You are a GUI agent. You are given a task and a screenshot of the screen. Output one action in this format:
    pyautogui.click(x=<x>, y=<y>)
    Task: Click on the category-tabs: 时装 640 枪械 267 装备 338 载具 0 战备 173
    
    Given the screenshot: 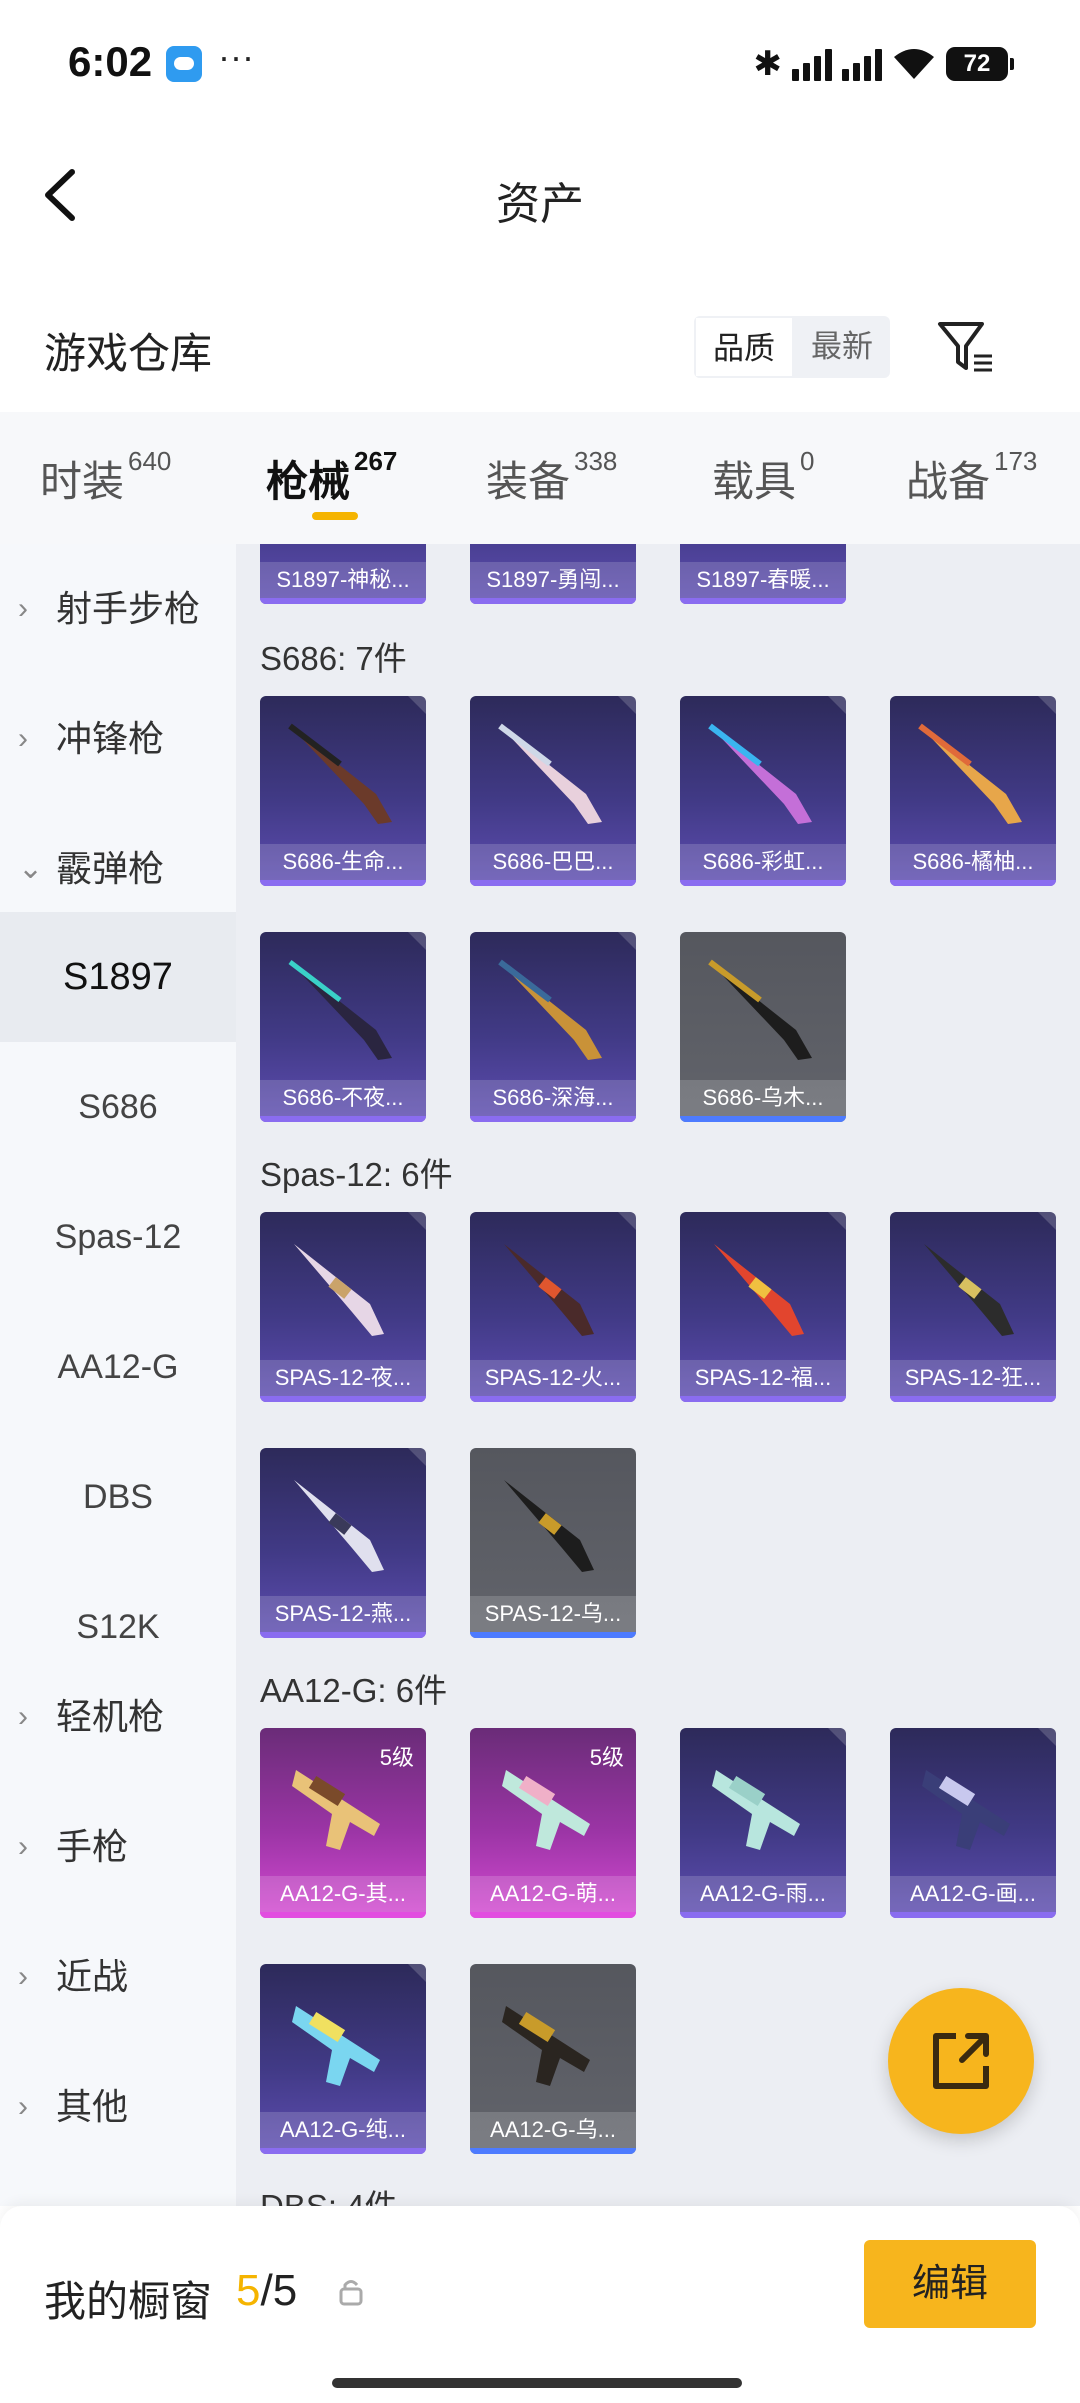 What is the action you would take?
    pyautogui.click(x=540, y=478)
    